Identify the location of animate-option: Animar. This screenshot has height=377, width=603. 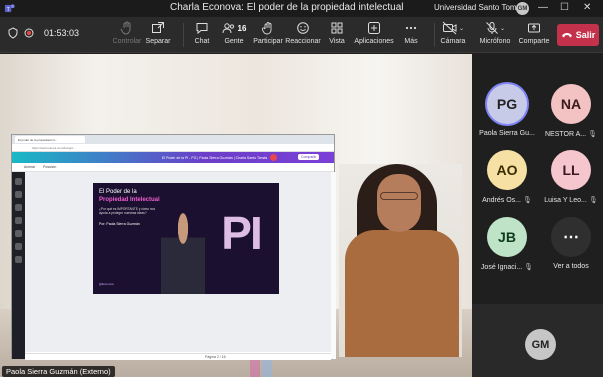
(29, 167).